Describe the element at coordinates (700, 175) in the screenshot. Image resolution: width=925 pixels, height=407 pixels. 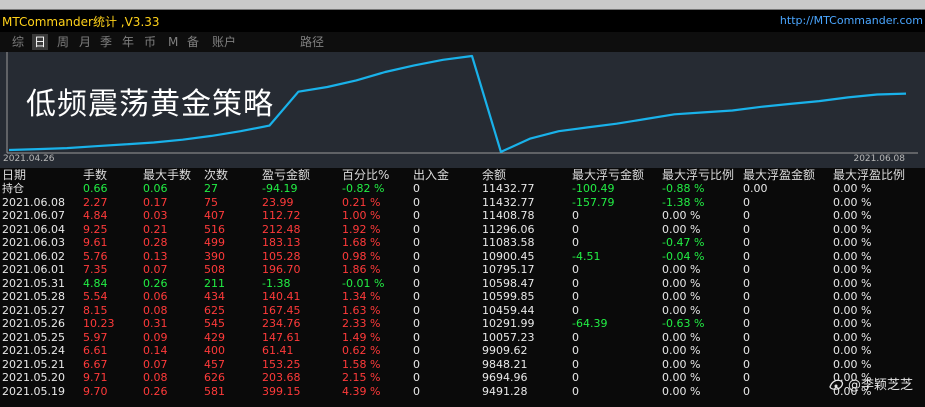
I see `column-header: 最大浮亏比例` at that location.